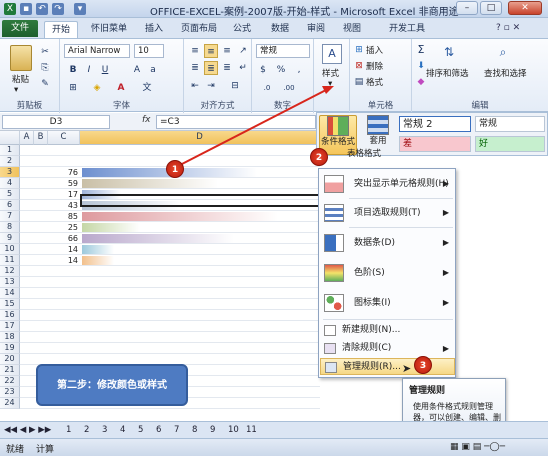 The height and width of the screenshot is (456, 548). Describe the element at coordinates (233, 430) in the screenshot. I see `sheet-tab: 10` at that location.